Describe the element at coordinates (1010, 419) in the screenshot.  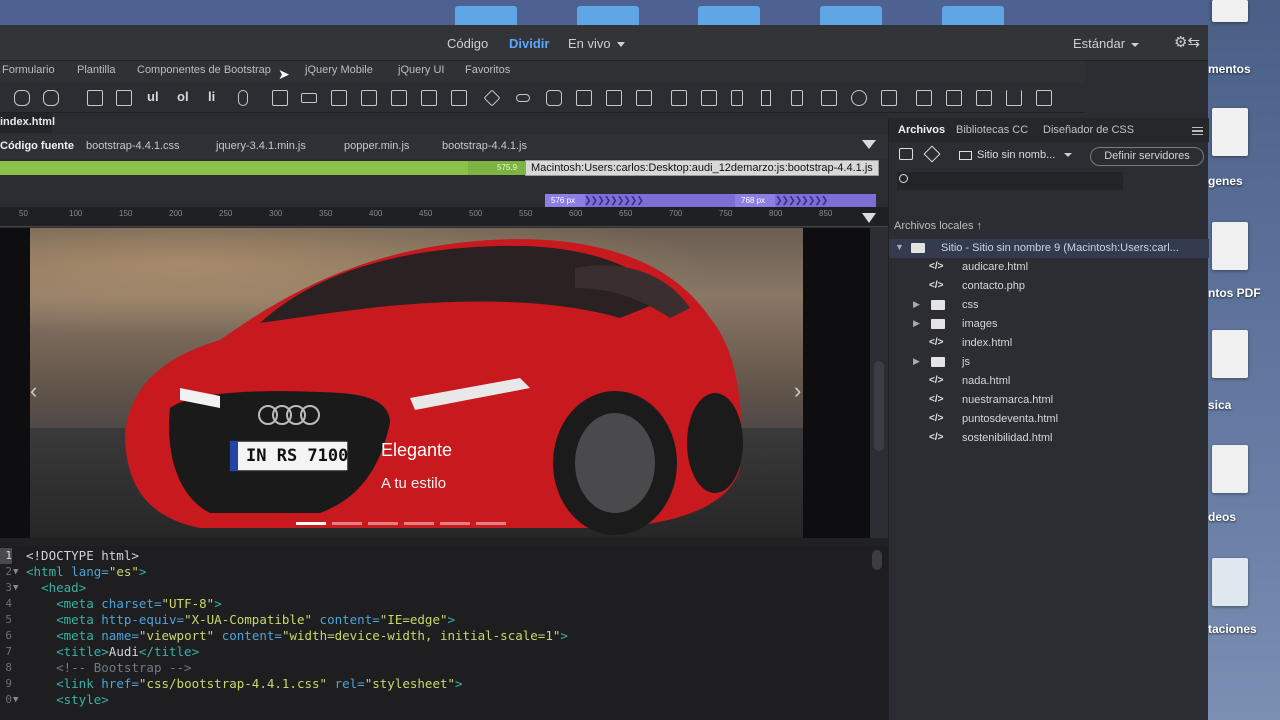
I see `file-name: puntosdeventa.html` at that location.